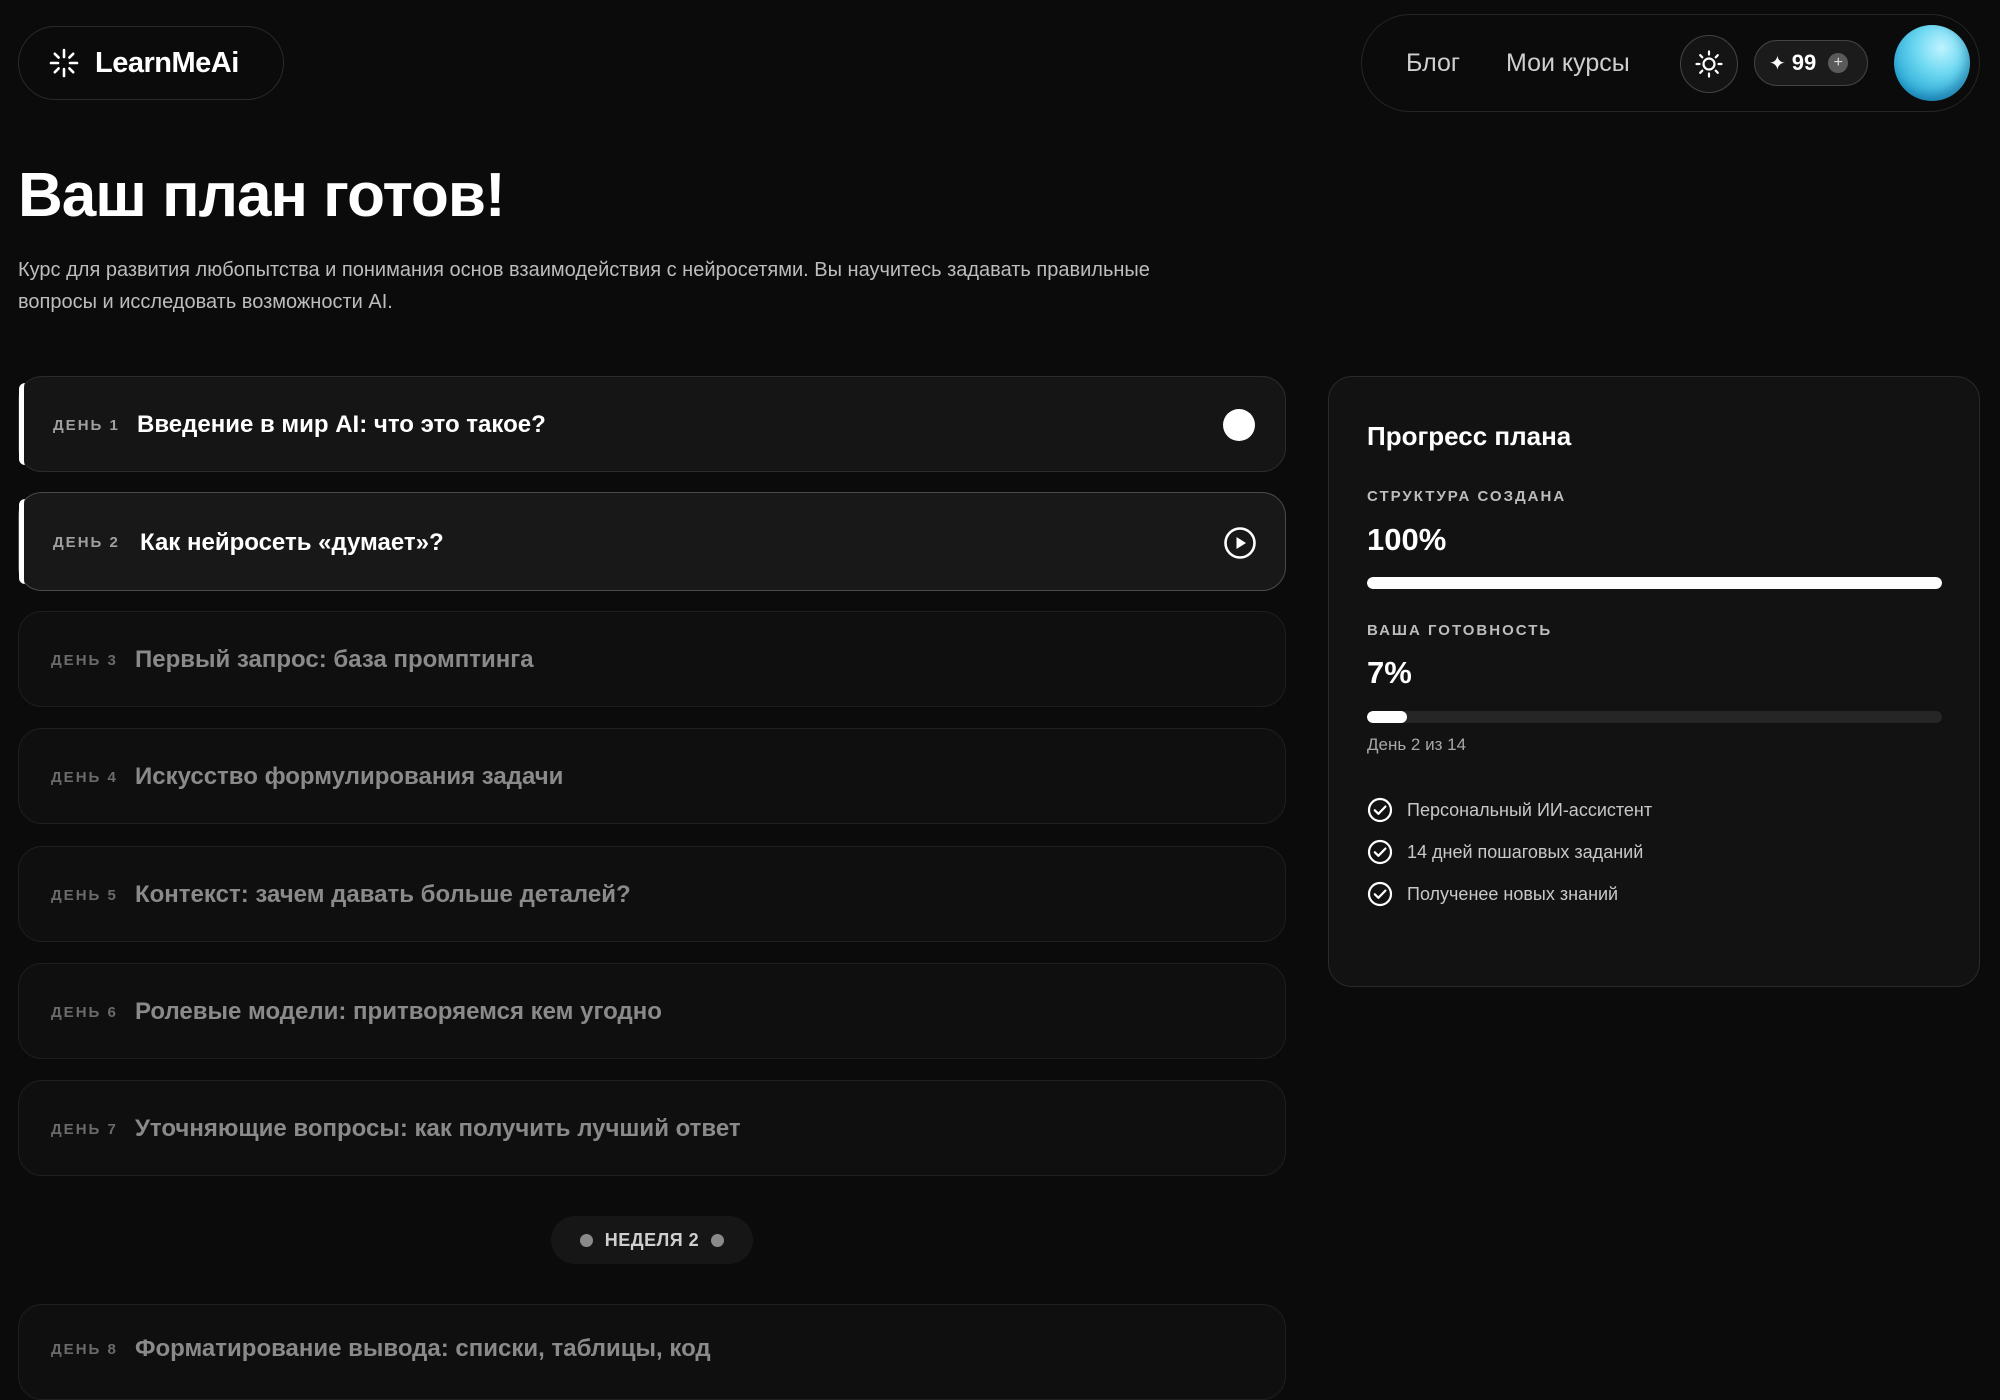 The width and height of the screenshot is (2000, 1400). Describe the element at coordinates (1460, 630) in the screenshot. I see `readiness-label: ВАША ГОТОВНОСТЬ` at that location.